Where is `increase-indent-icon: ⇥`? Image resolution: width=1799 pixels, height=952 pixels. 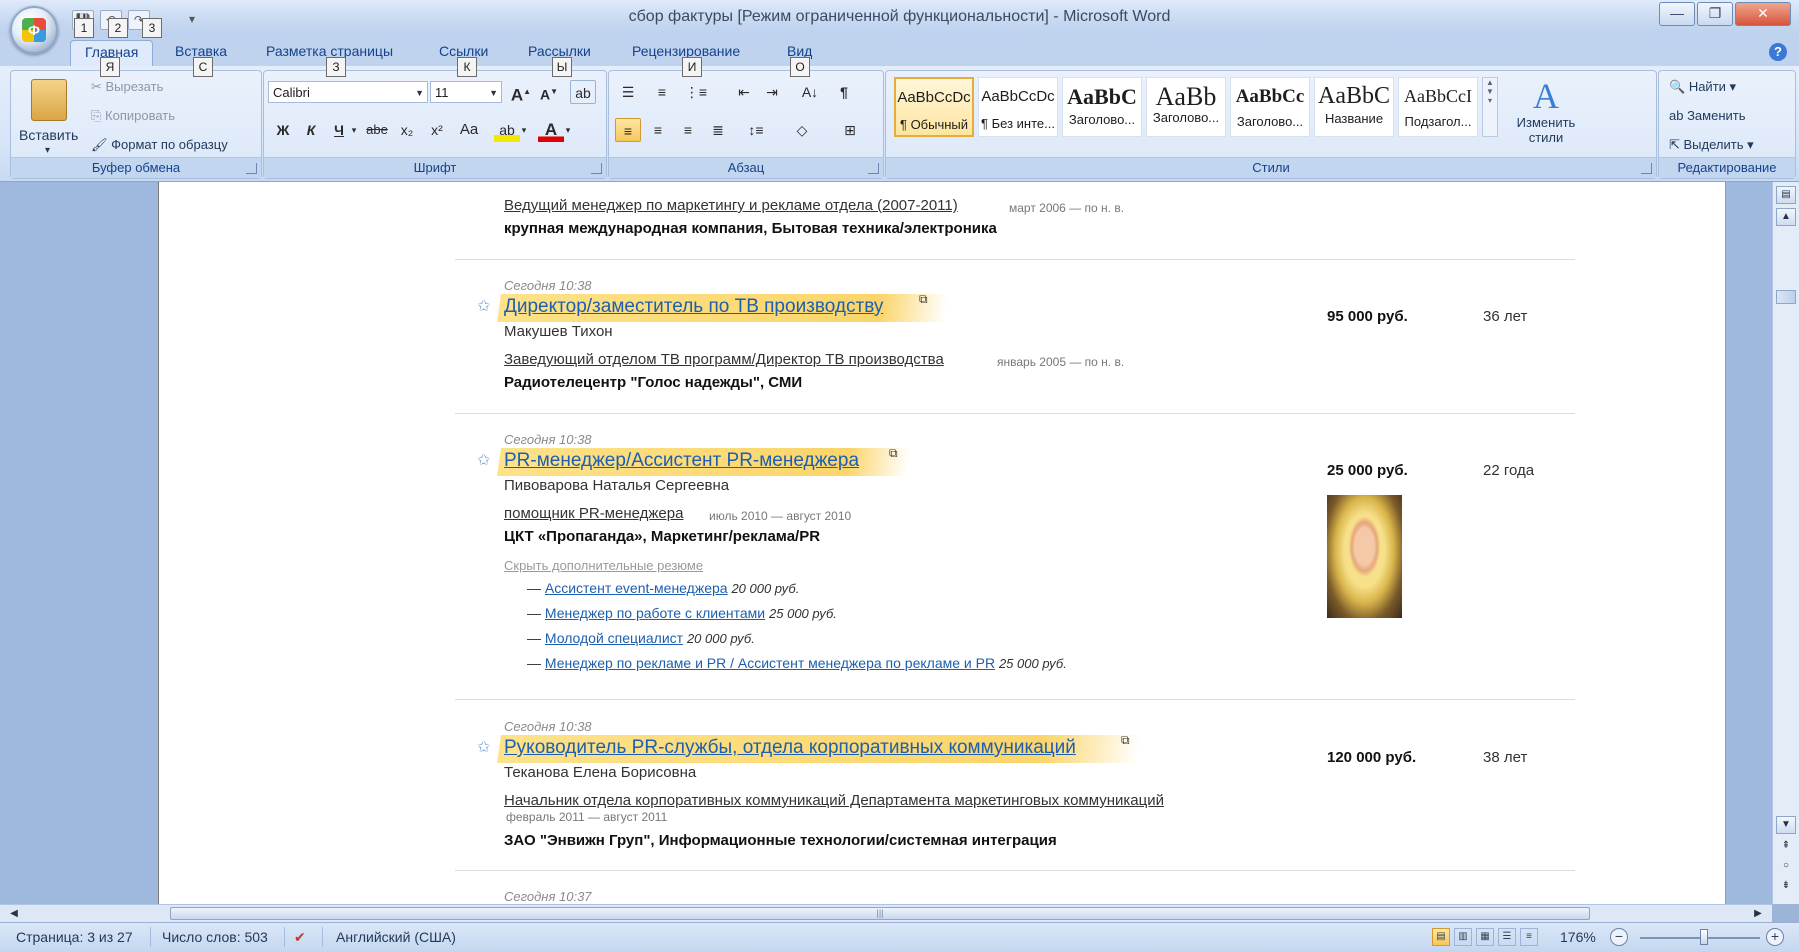
increase-indent-icon: ⇥ is located at coordinates (772, 92).